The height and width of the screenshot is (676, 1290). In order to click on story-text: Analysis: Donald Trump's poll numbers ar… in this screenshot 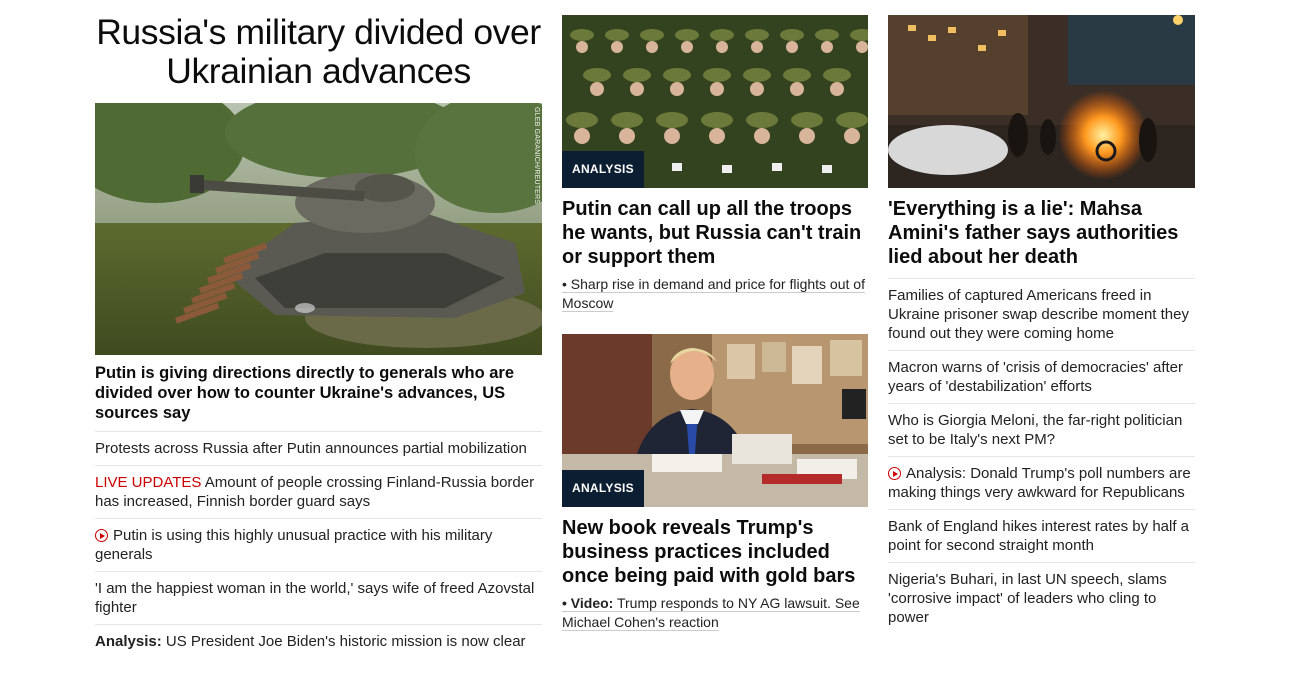, I will do `click(1039, 483)`.